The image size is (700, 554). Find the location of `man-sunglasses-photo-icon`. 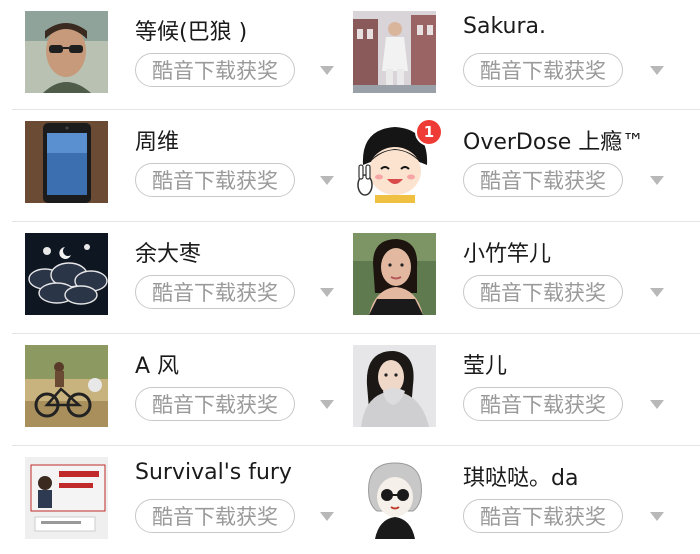

man-sunglasses-photo-icon is located at coordinates (66, 52).